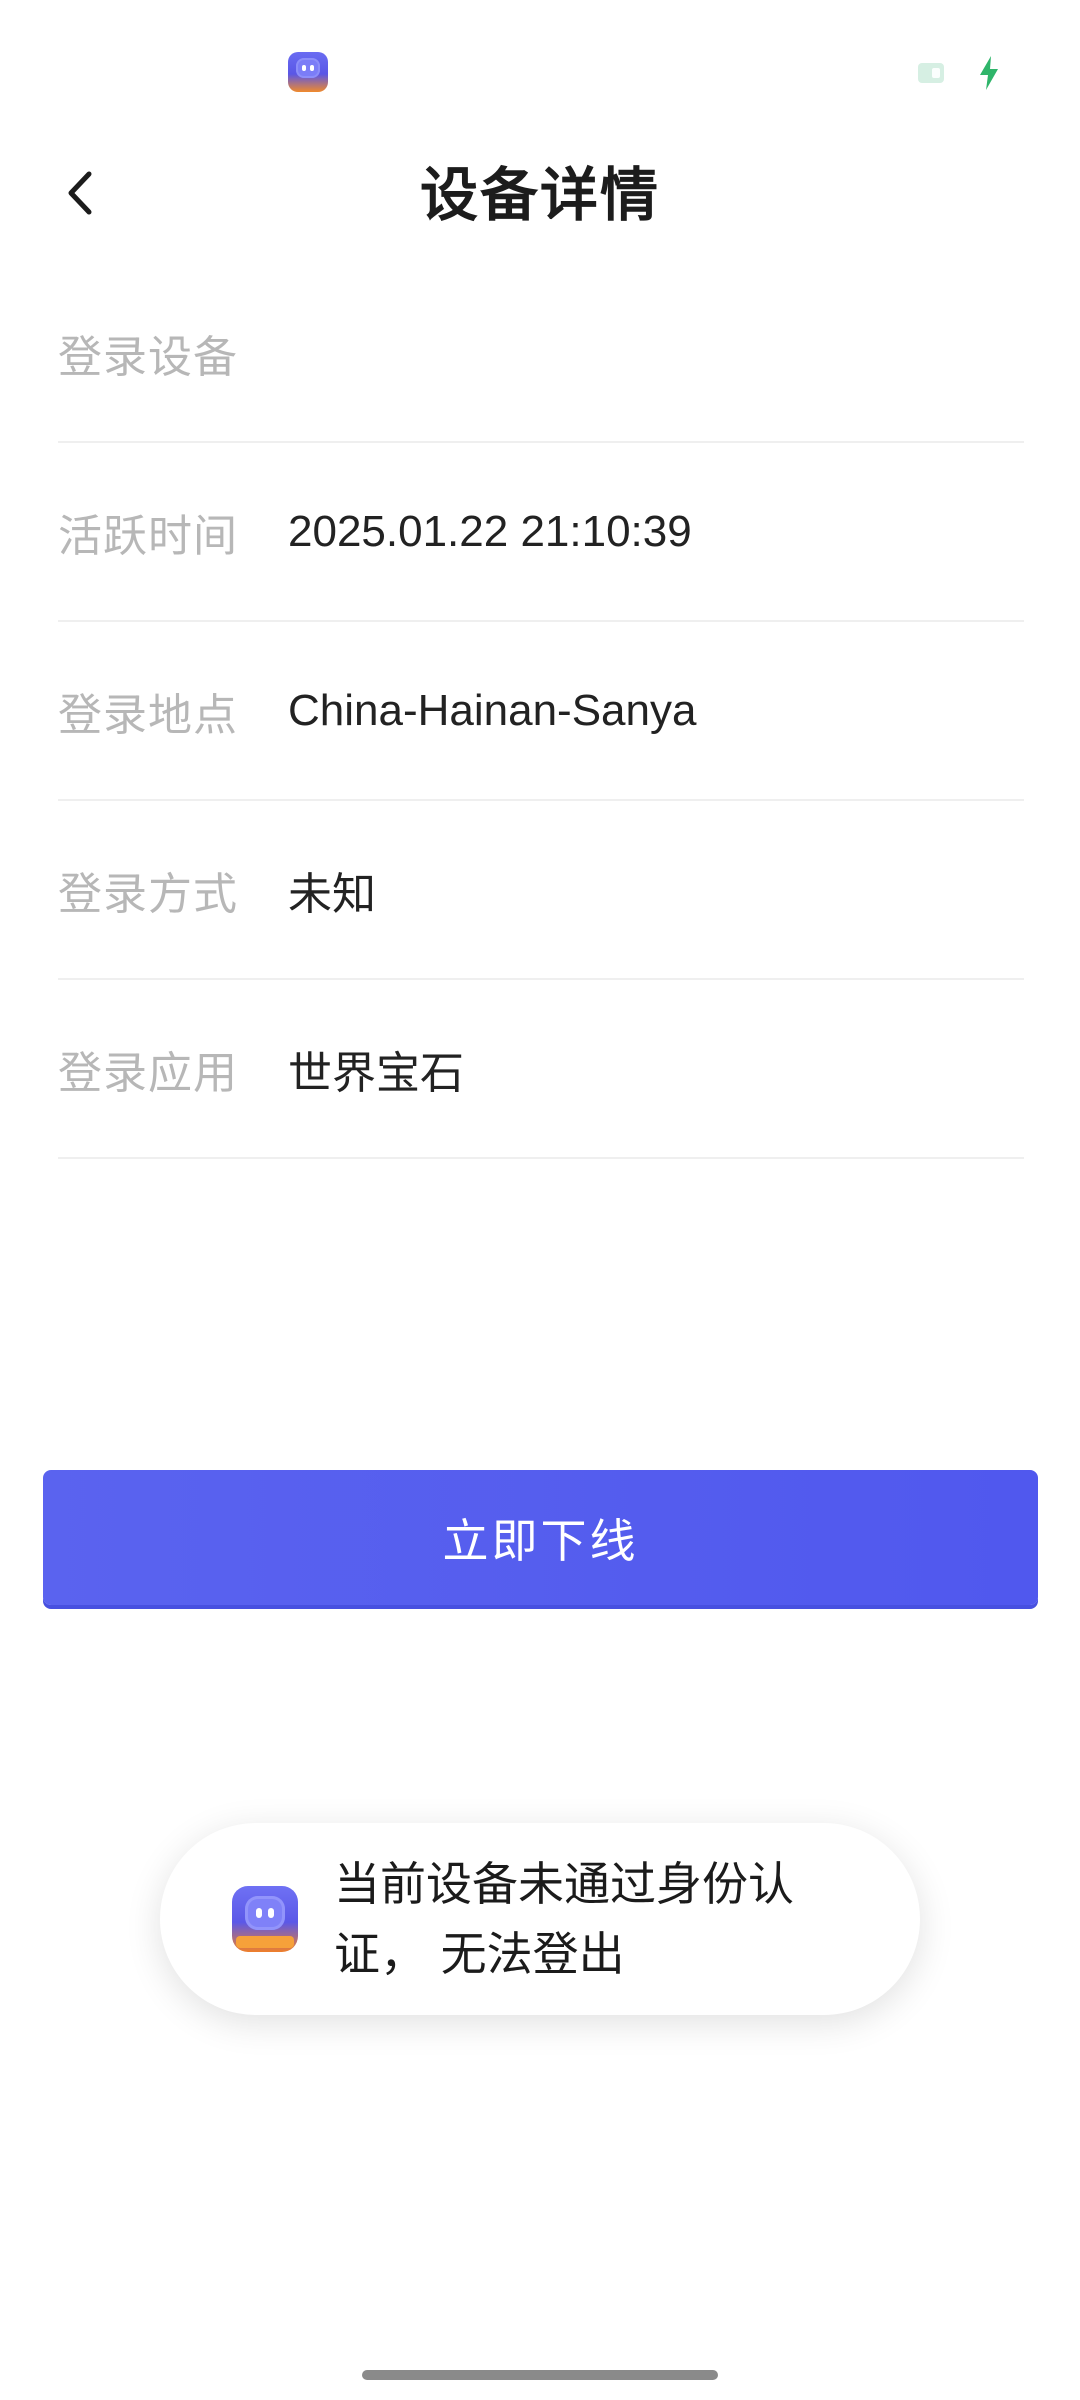 The image size is (1080, 2400). I want to click on page-title: 设备详情, so click(539, 195).